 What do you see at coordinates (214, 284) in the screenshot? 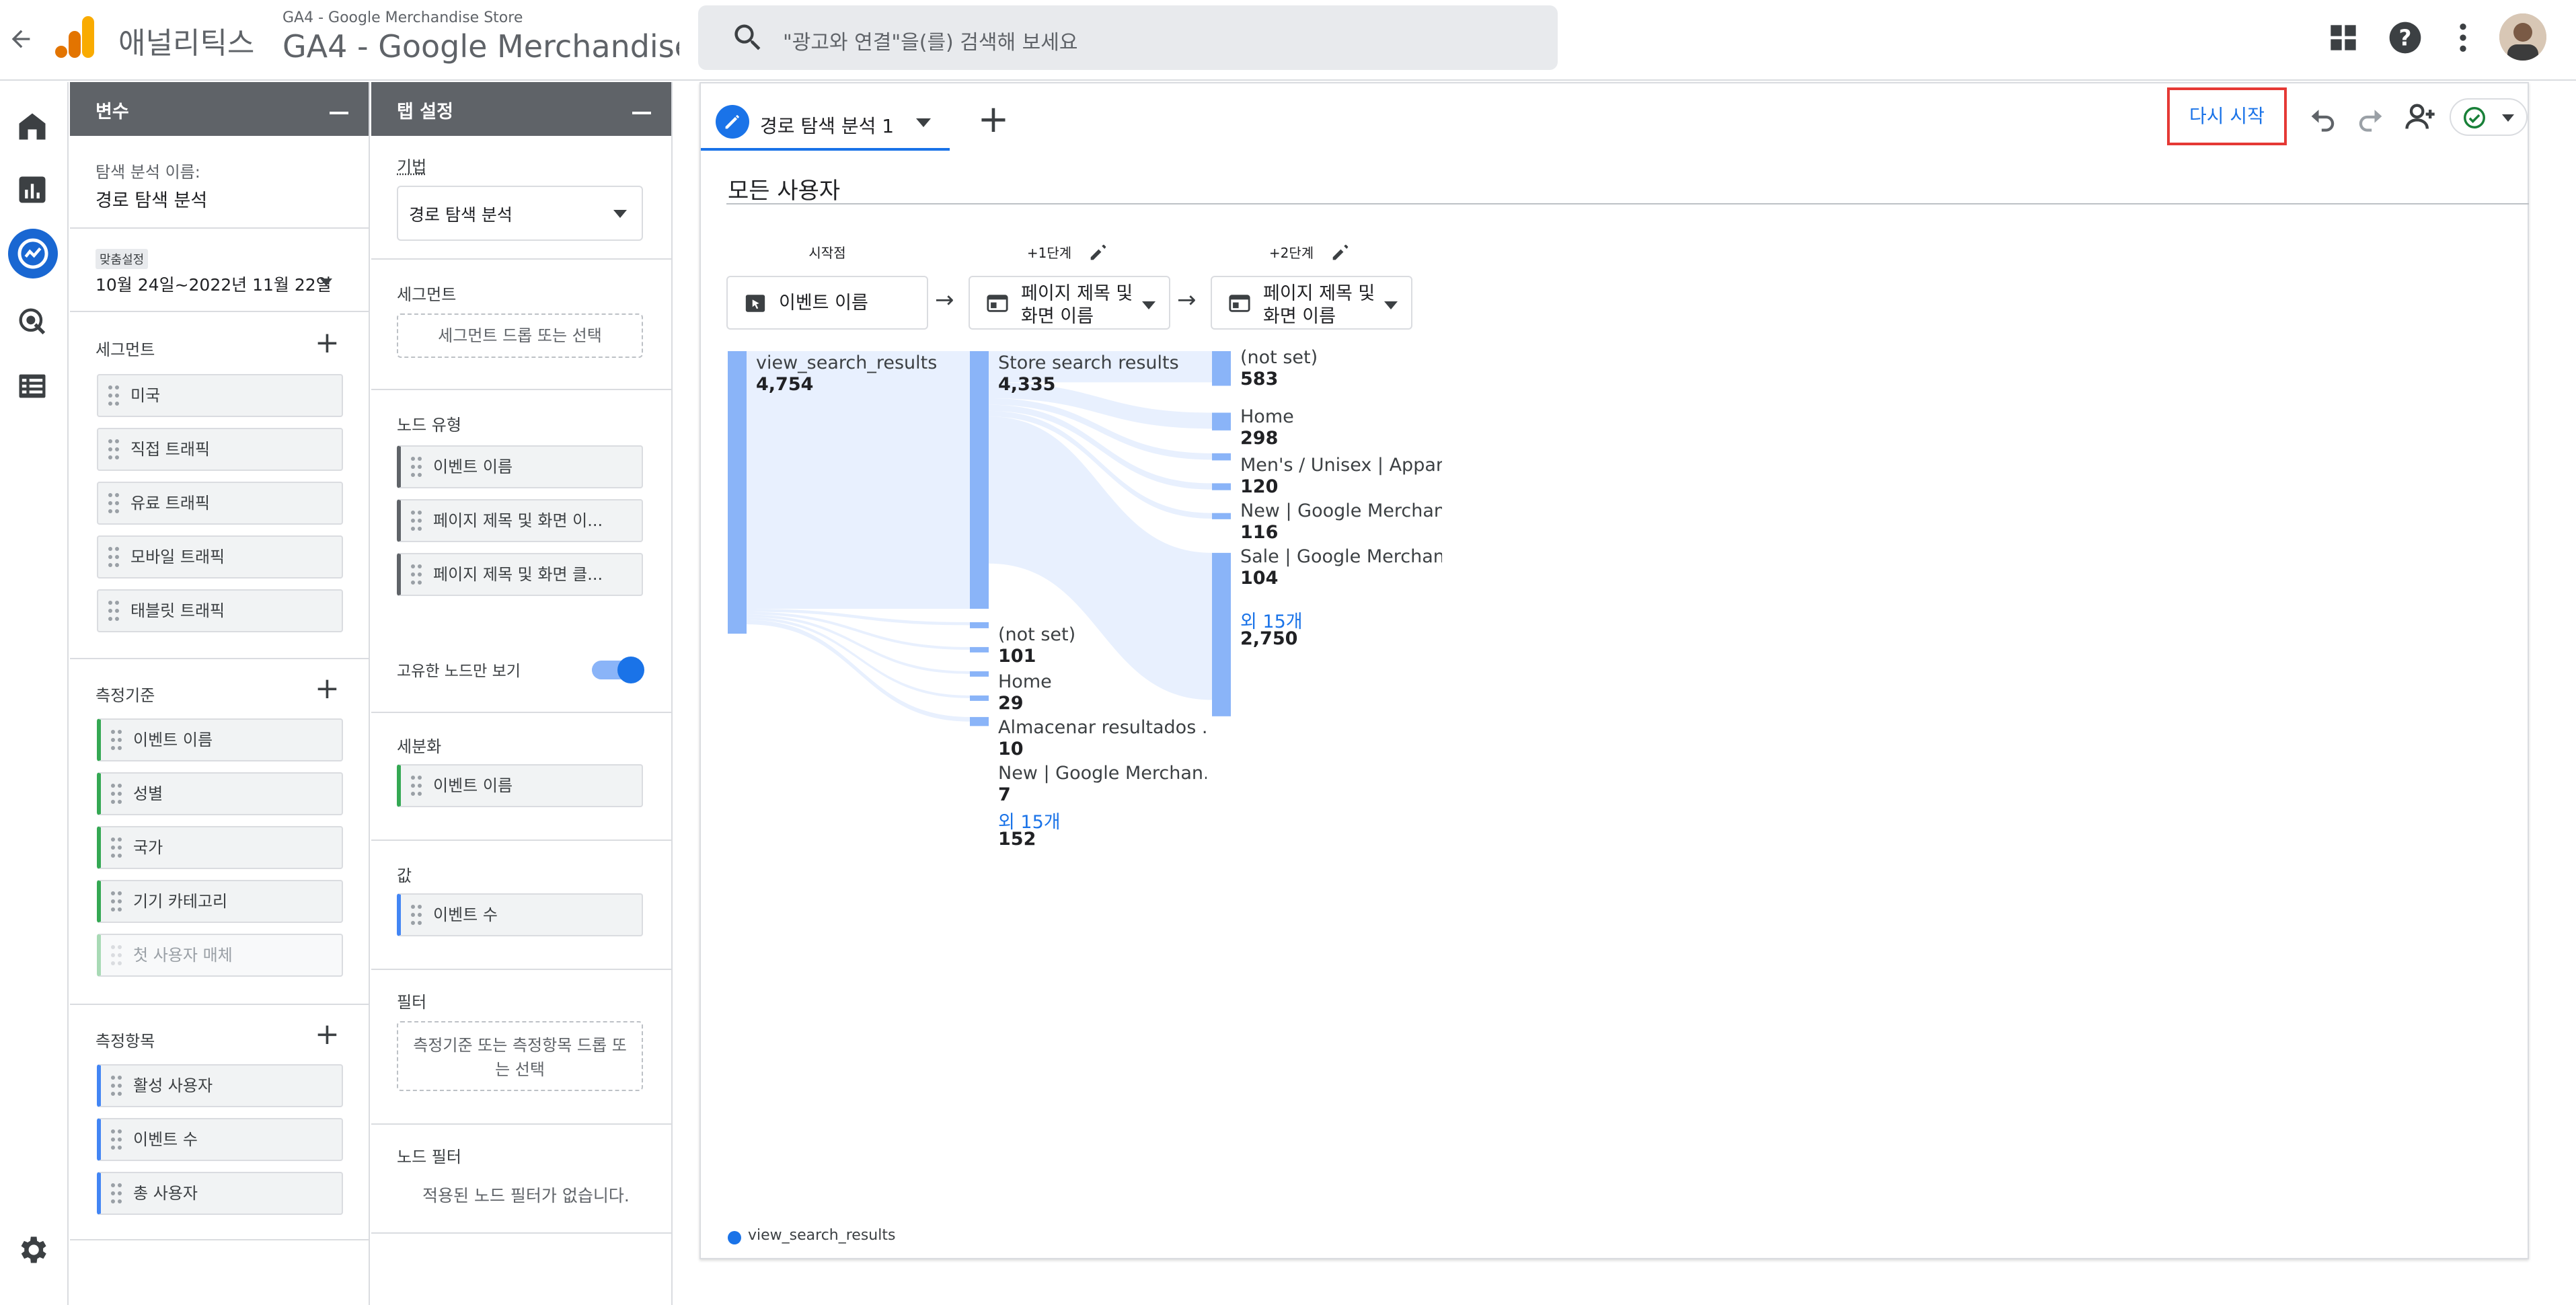
I see `date-range-selector: 10월 24일~2022년 11월 22일` at bounding box center [214, 284].